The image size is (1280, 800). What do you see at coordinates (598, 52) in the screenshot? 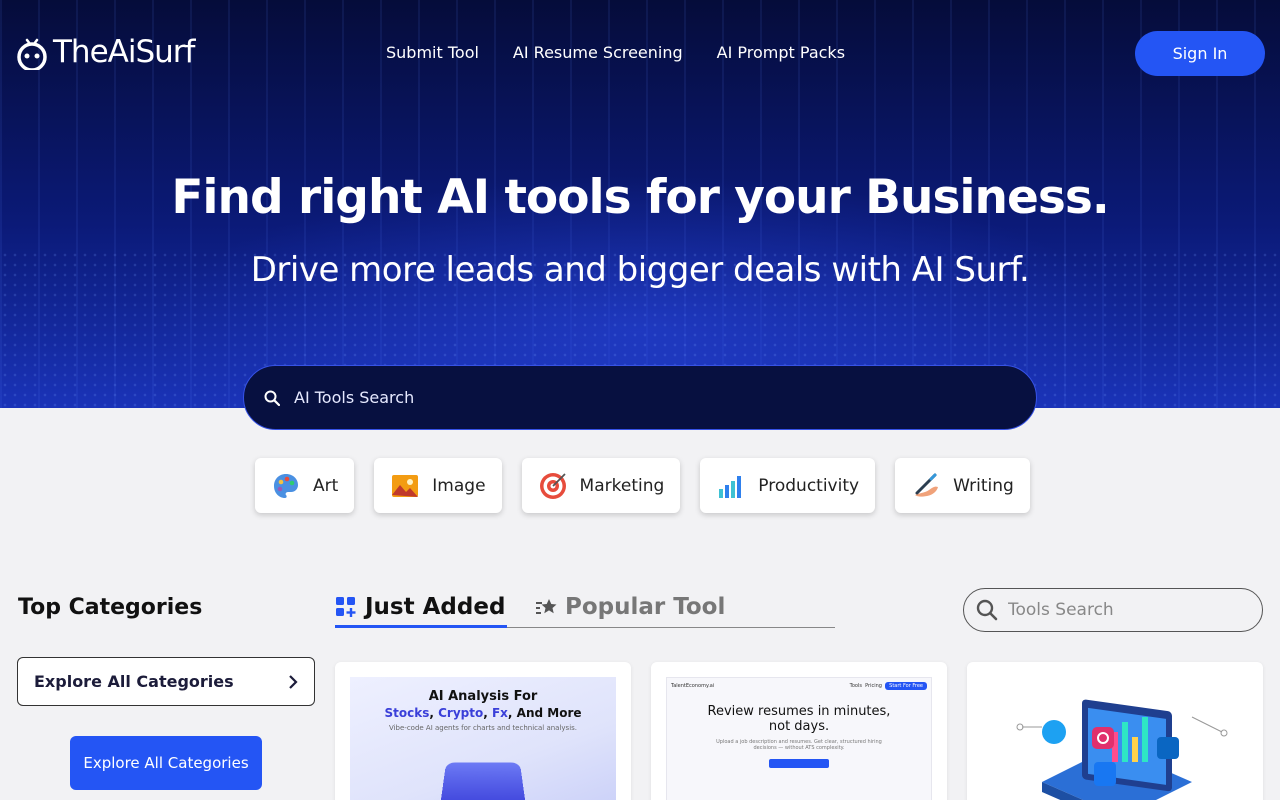
I see `nav-ai-resume-screening: AI Resume Screening` at bounding box center [598, 52].